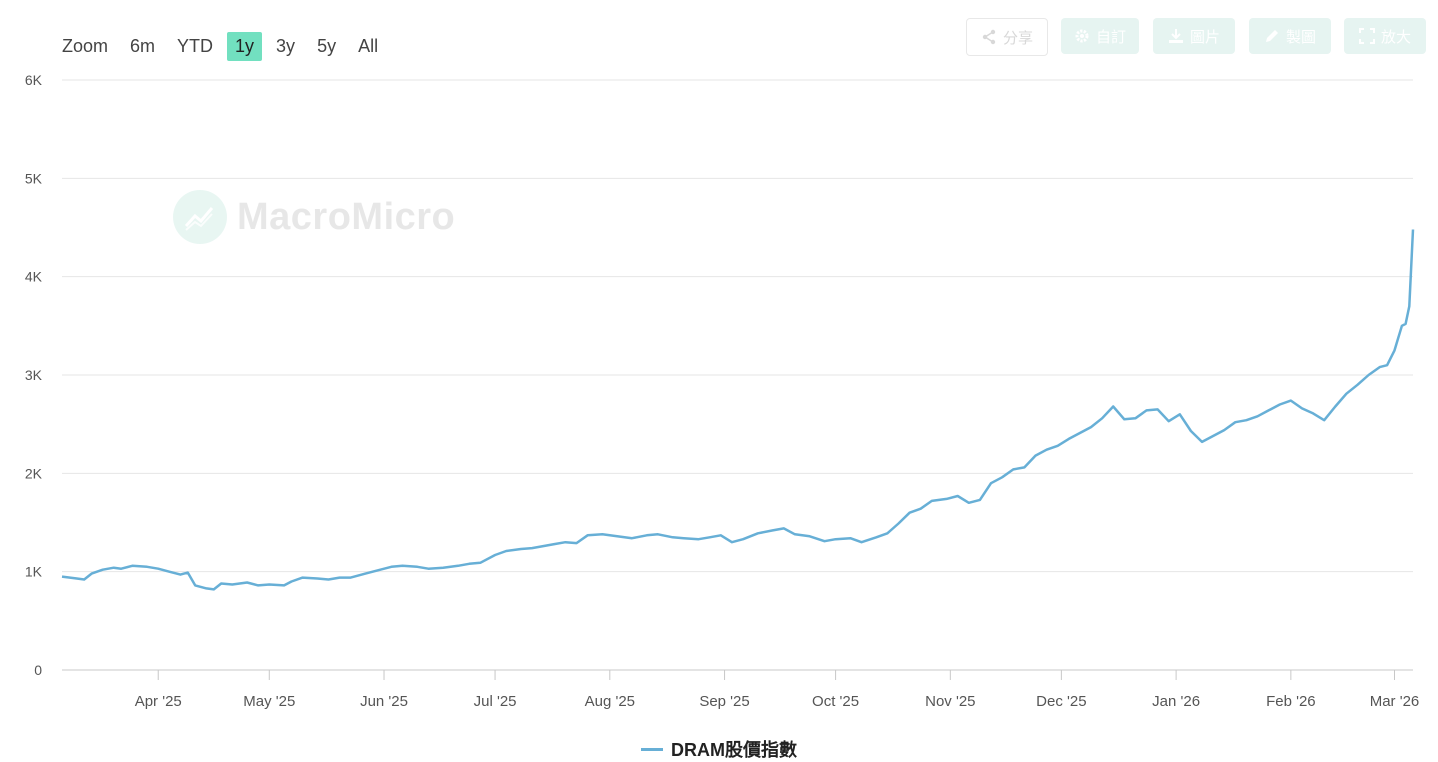 Image resolution: width=1438 pixels, height=762 pixels. Describe the element at coordinates (1395, 701) in the screenshot. I see `x-tick-label: Mar '26` at that location.